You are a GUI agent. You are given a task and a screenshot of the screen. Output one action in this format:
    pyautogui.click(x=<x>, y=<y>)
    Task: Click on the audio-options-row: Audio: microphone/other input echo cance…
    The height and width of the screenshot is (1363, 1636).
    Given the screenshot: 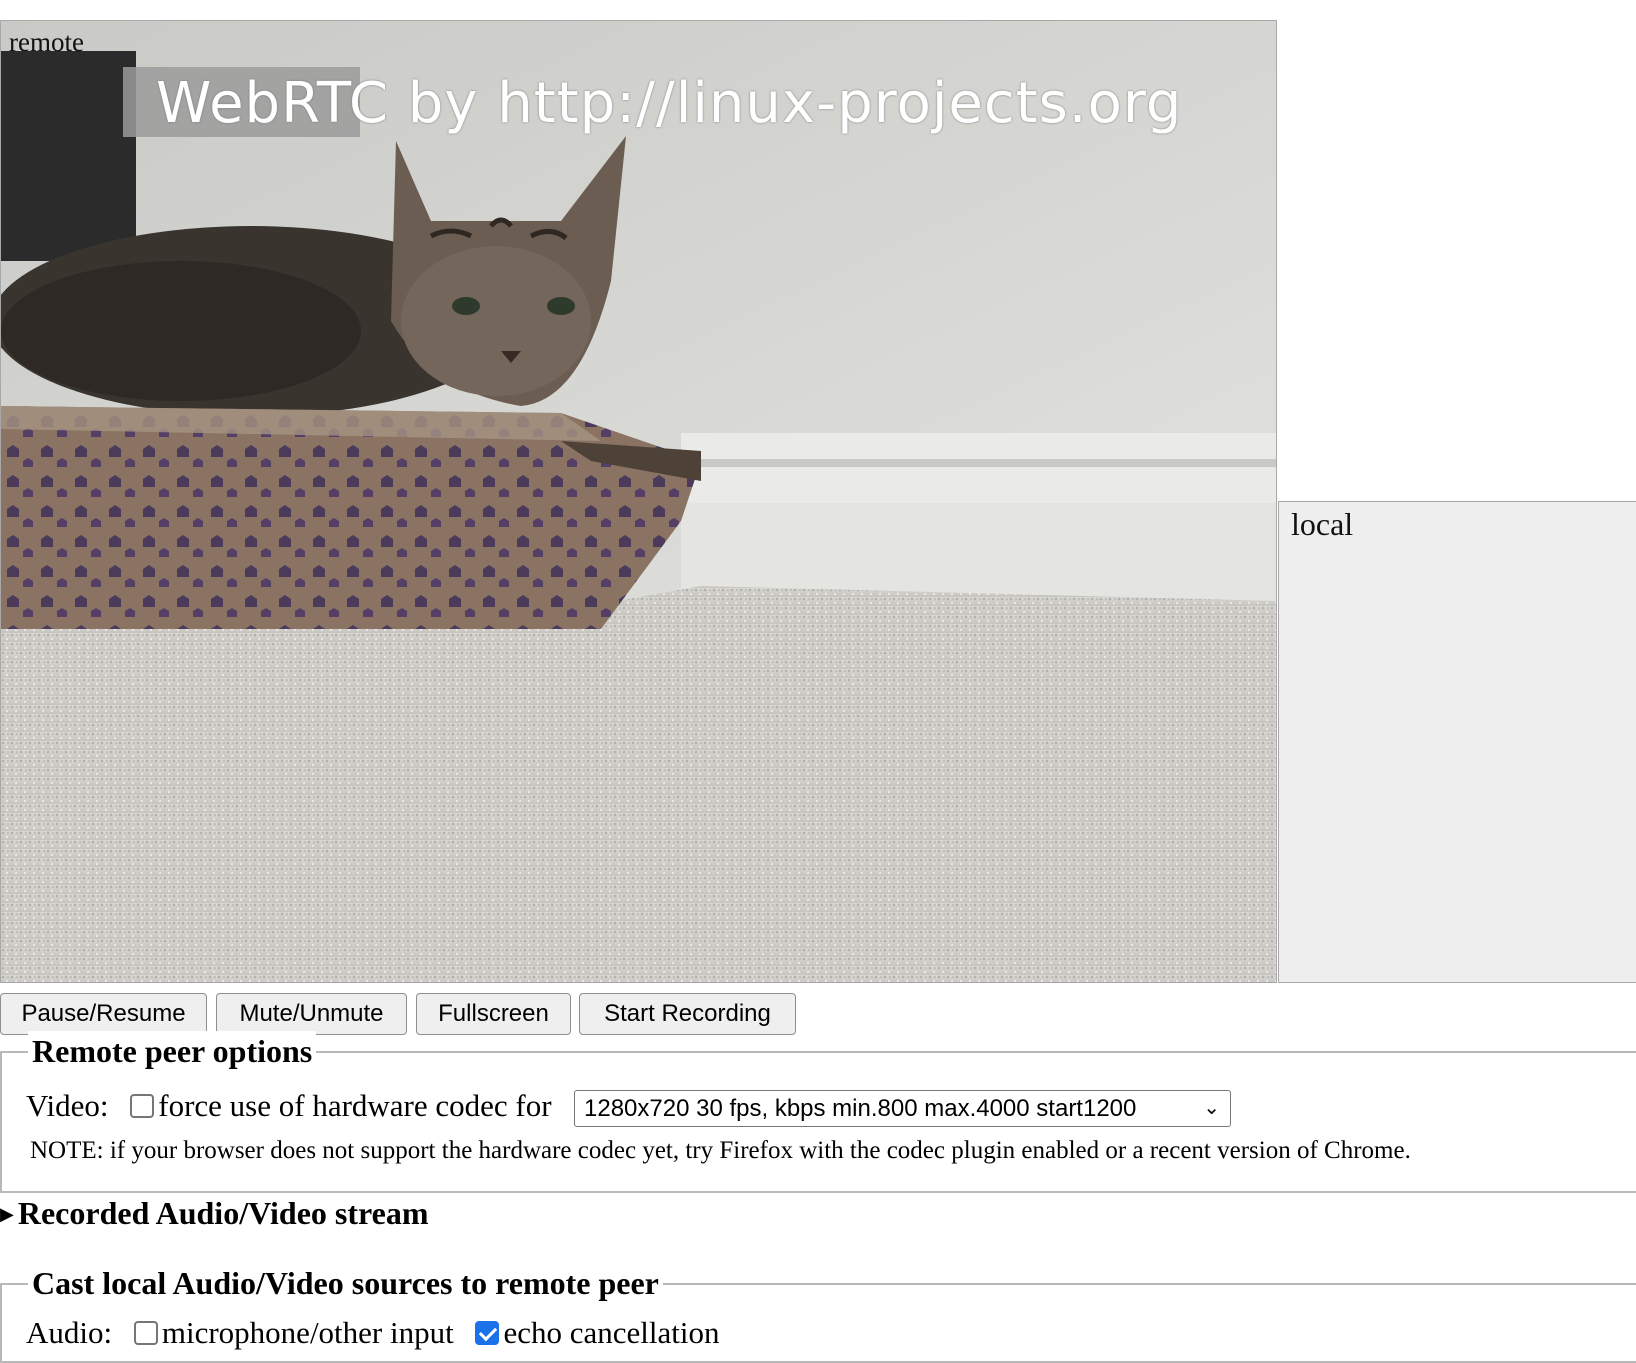 What is the action you would take?
    pyautogui.click(x=373, y=1333)
    